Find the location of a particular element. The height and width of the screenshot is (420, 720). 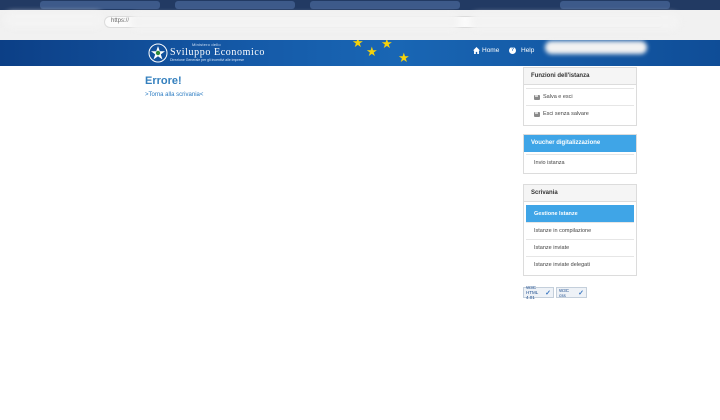

panel-item-label: Salva e esci is located at coordinates (558, 97).